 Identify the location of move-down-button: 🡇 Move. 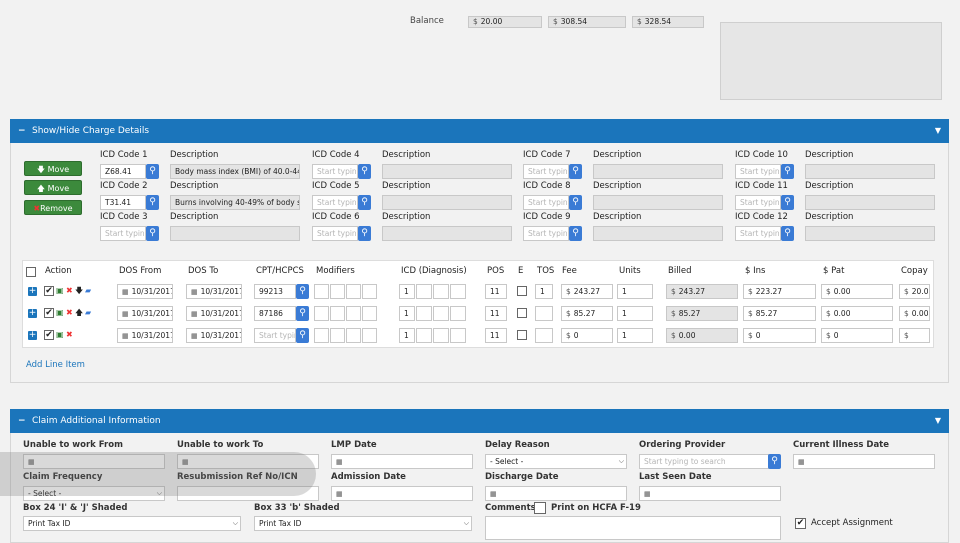
(53, 168).